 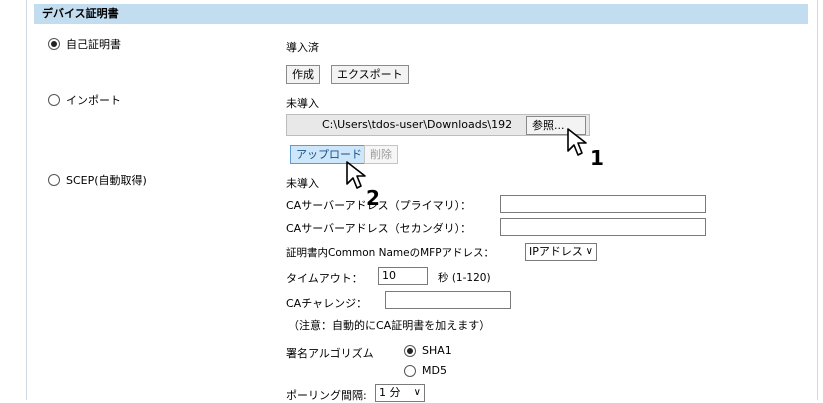 What do you see at coordinates (93, 100) in the screenshot?
I see `import-label: インポート` at bounding box center [93, 100].